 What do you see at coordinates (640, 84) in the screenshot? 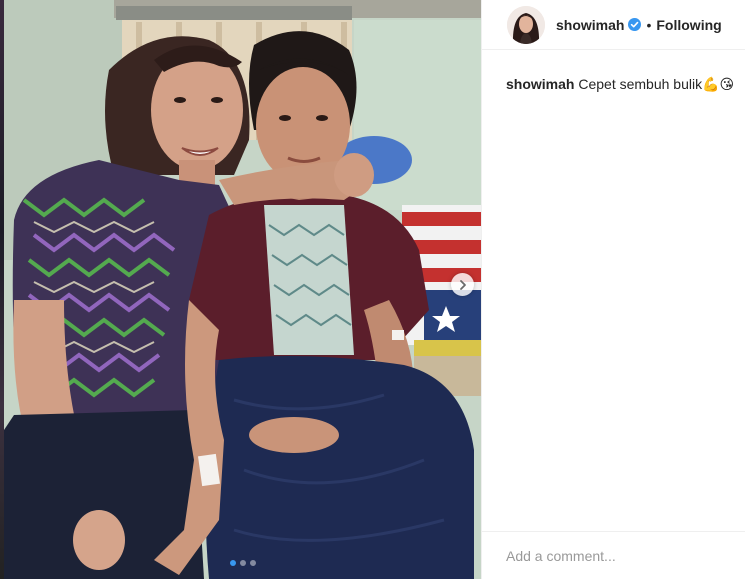
I see `caption-text: Cepet sembuh bulik` at bounding box center [640, 84].